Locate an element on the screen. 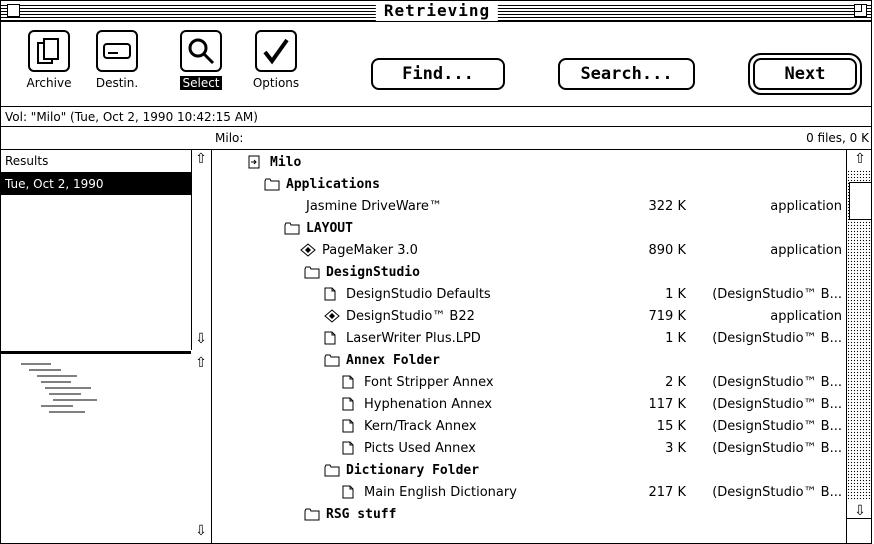 This screenshot has height=544, width=874. item-name: Hyphenation Annex is located at coordinates (428, 404).